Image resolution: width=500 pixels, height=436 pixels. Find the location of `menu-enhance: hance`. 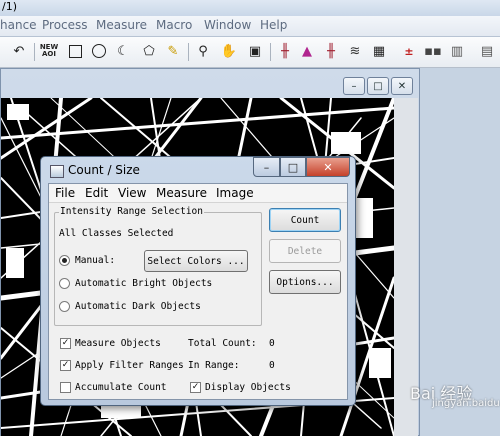

menu-enhance: hance is located at coordinates (18, 25).